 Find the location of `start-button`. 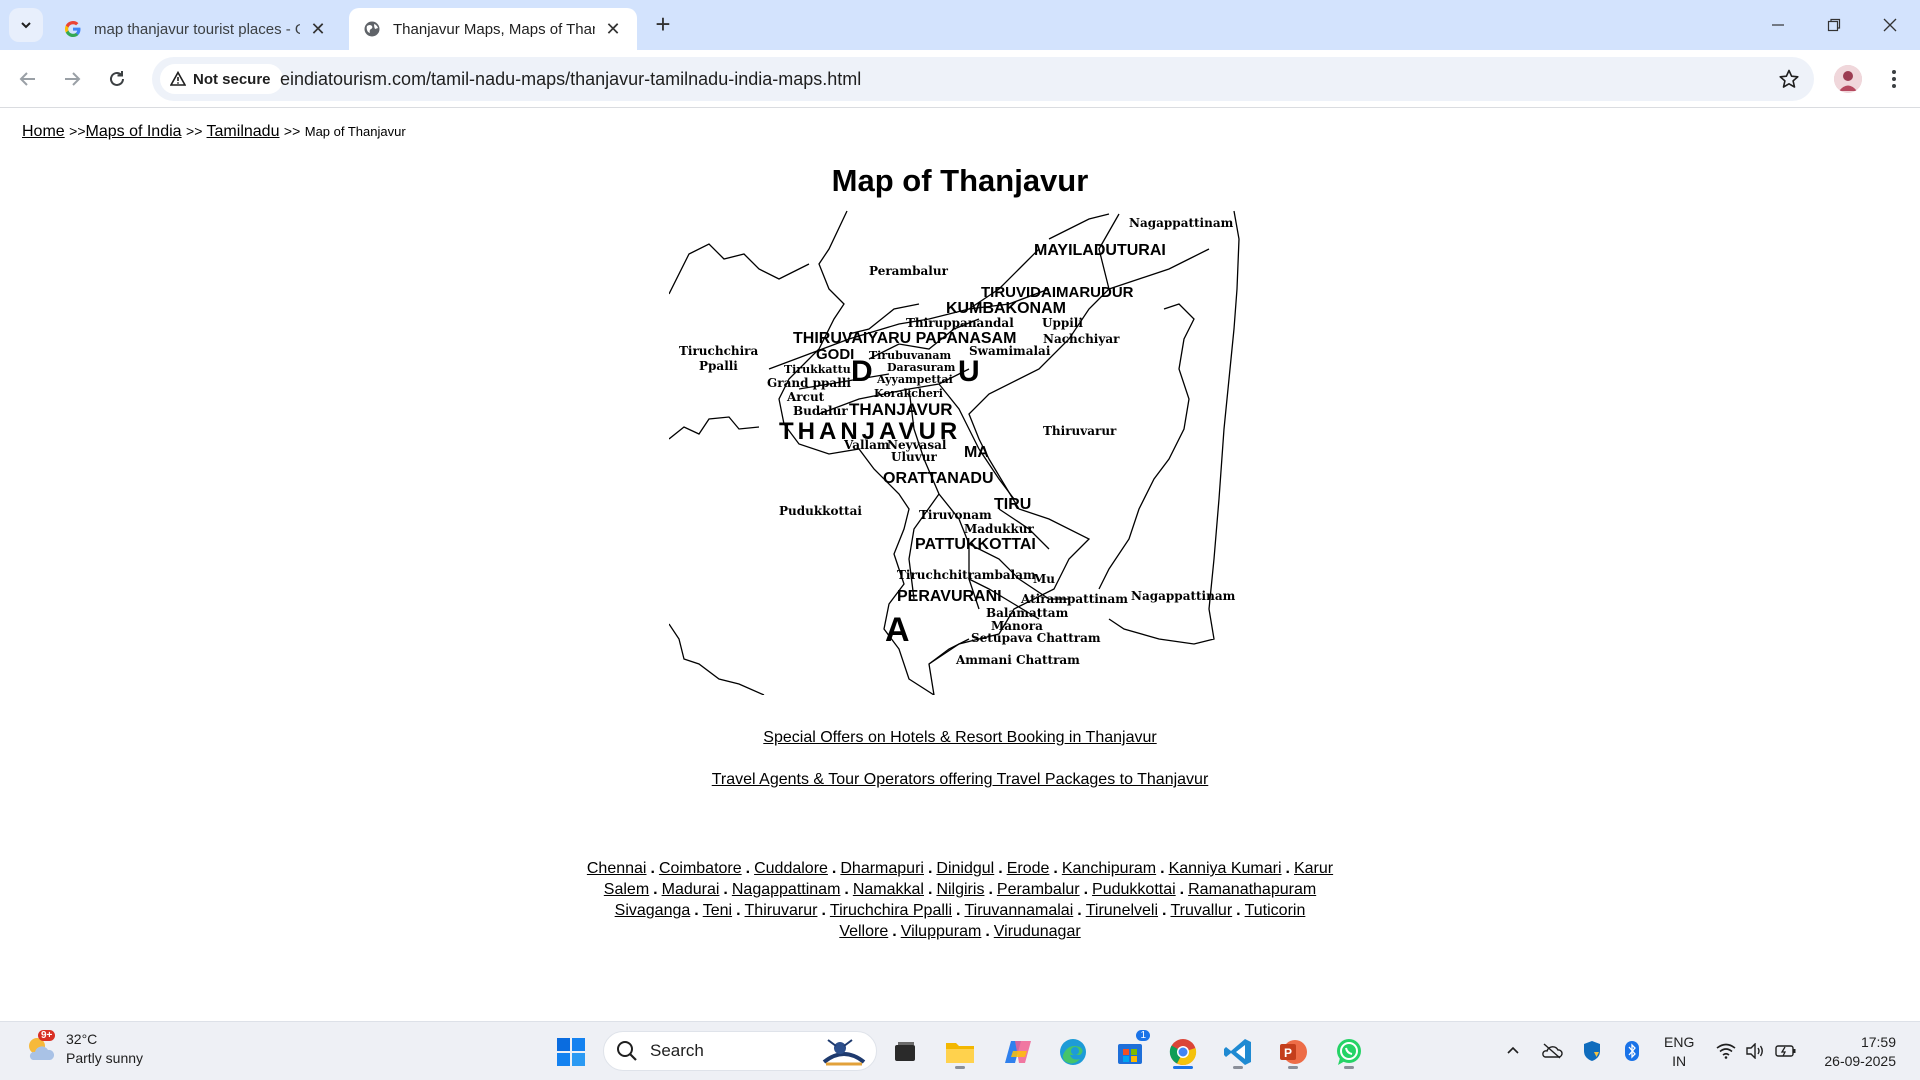

start-button is located at coordinates (571, 1052).